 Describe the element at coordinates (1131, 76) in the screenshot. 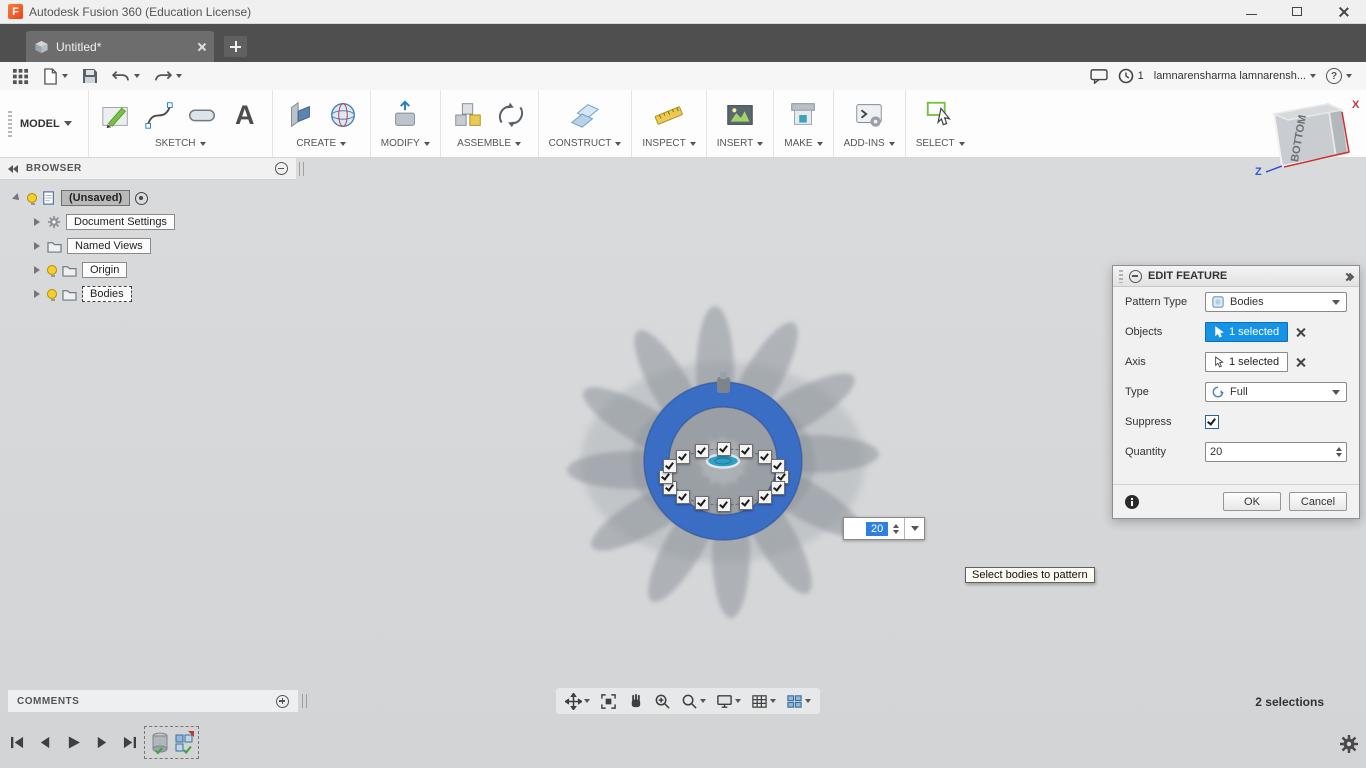

I see `job-status-button: 1` at that location.